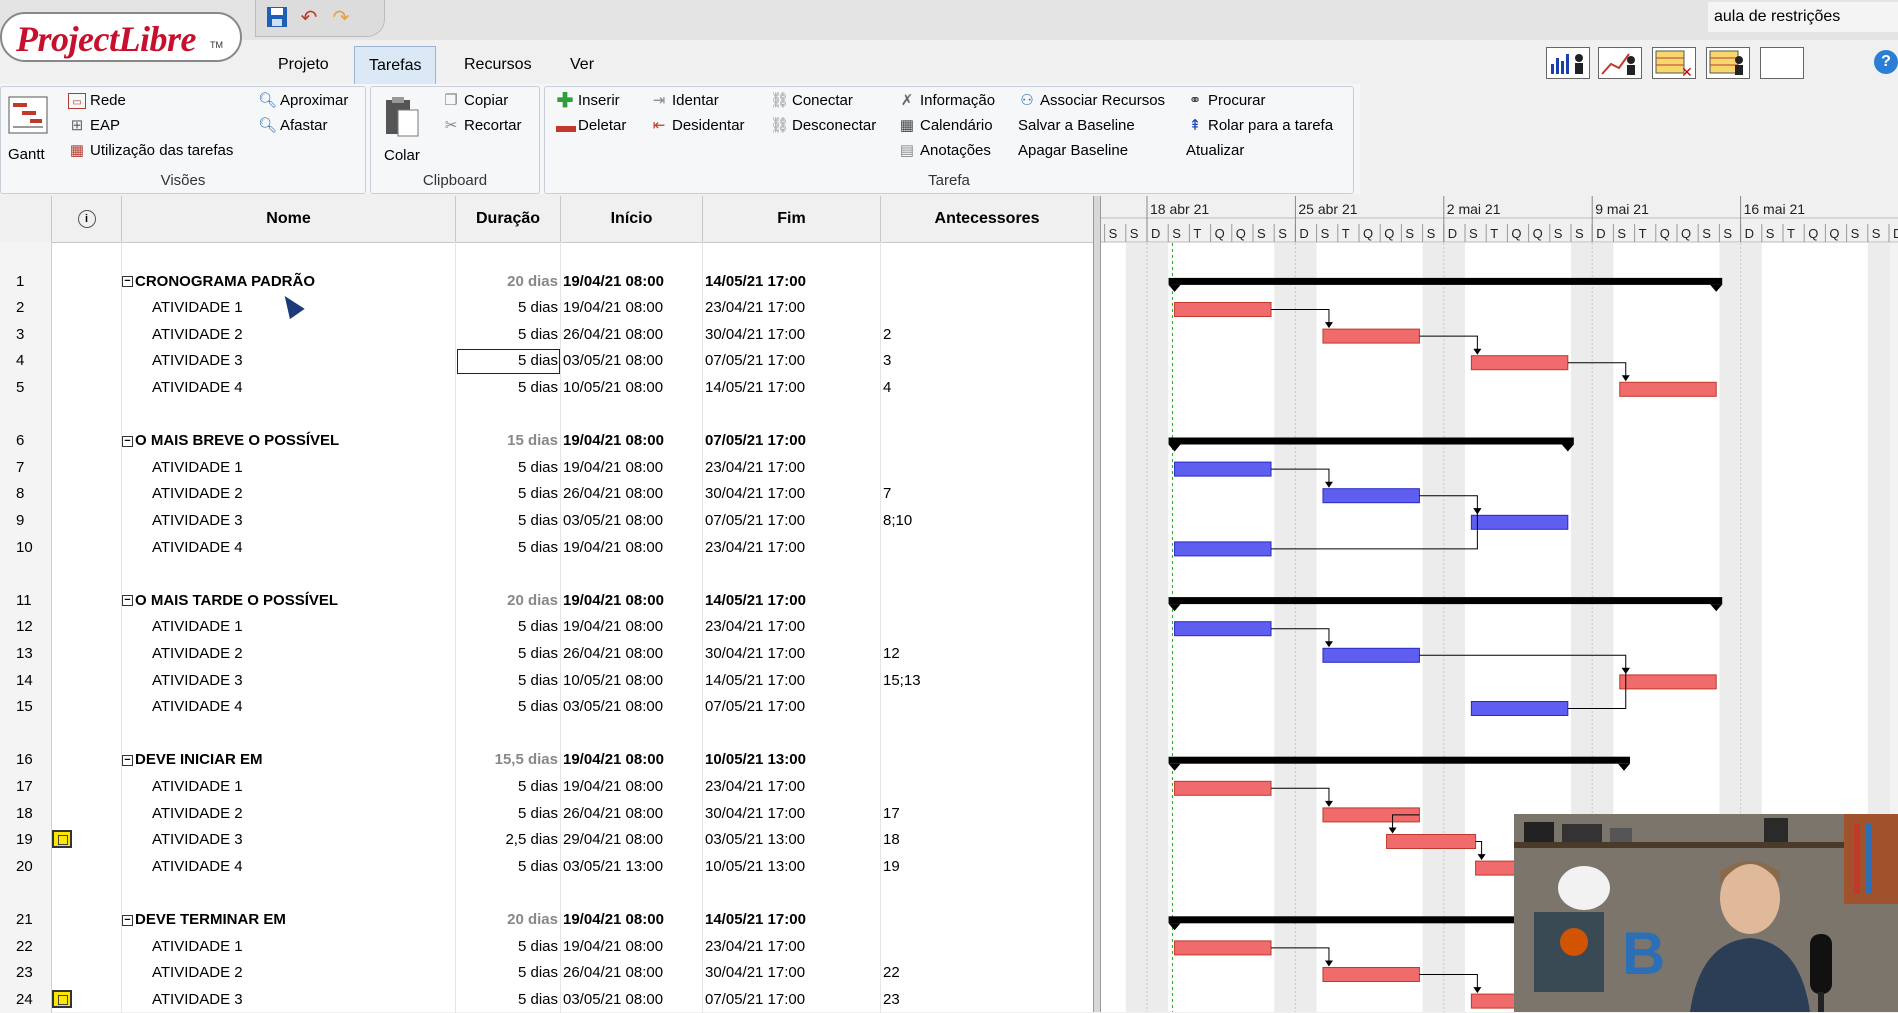 This screenshot has height=1013, width=1898. What do you see at coordinates (151, 151) in the screenshot?
I see `utilizacao-tarefas-button: ▦ Utilização das tarefas` at bounding box center [151, 151].